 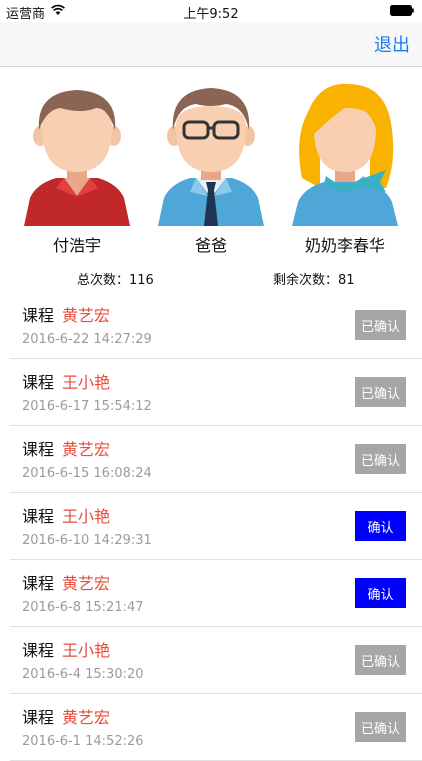 I want to click on list-item: 课程 黄艺宏 2016-6-1 14:52:26 已确认, so click(x=216, y=727).